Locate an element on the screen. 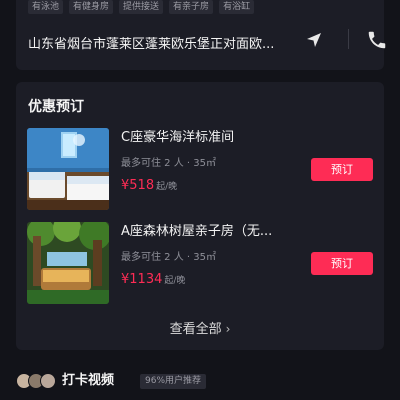 This screenshot has height=400, width=400. price-value: ¥518 is located at coordinates (138, 185).